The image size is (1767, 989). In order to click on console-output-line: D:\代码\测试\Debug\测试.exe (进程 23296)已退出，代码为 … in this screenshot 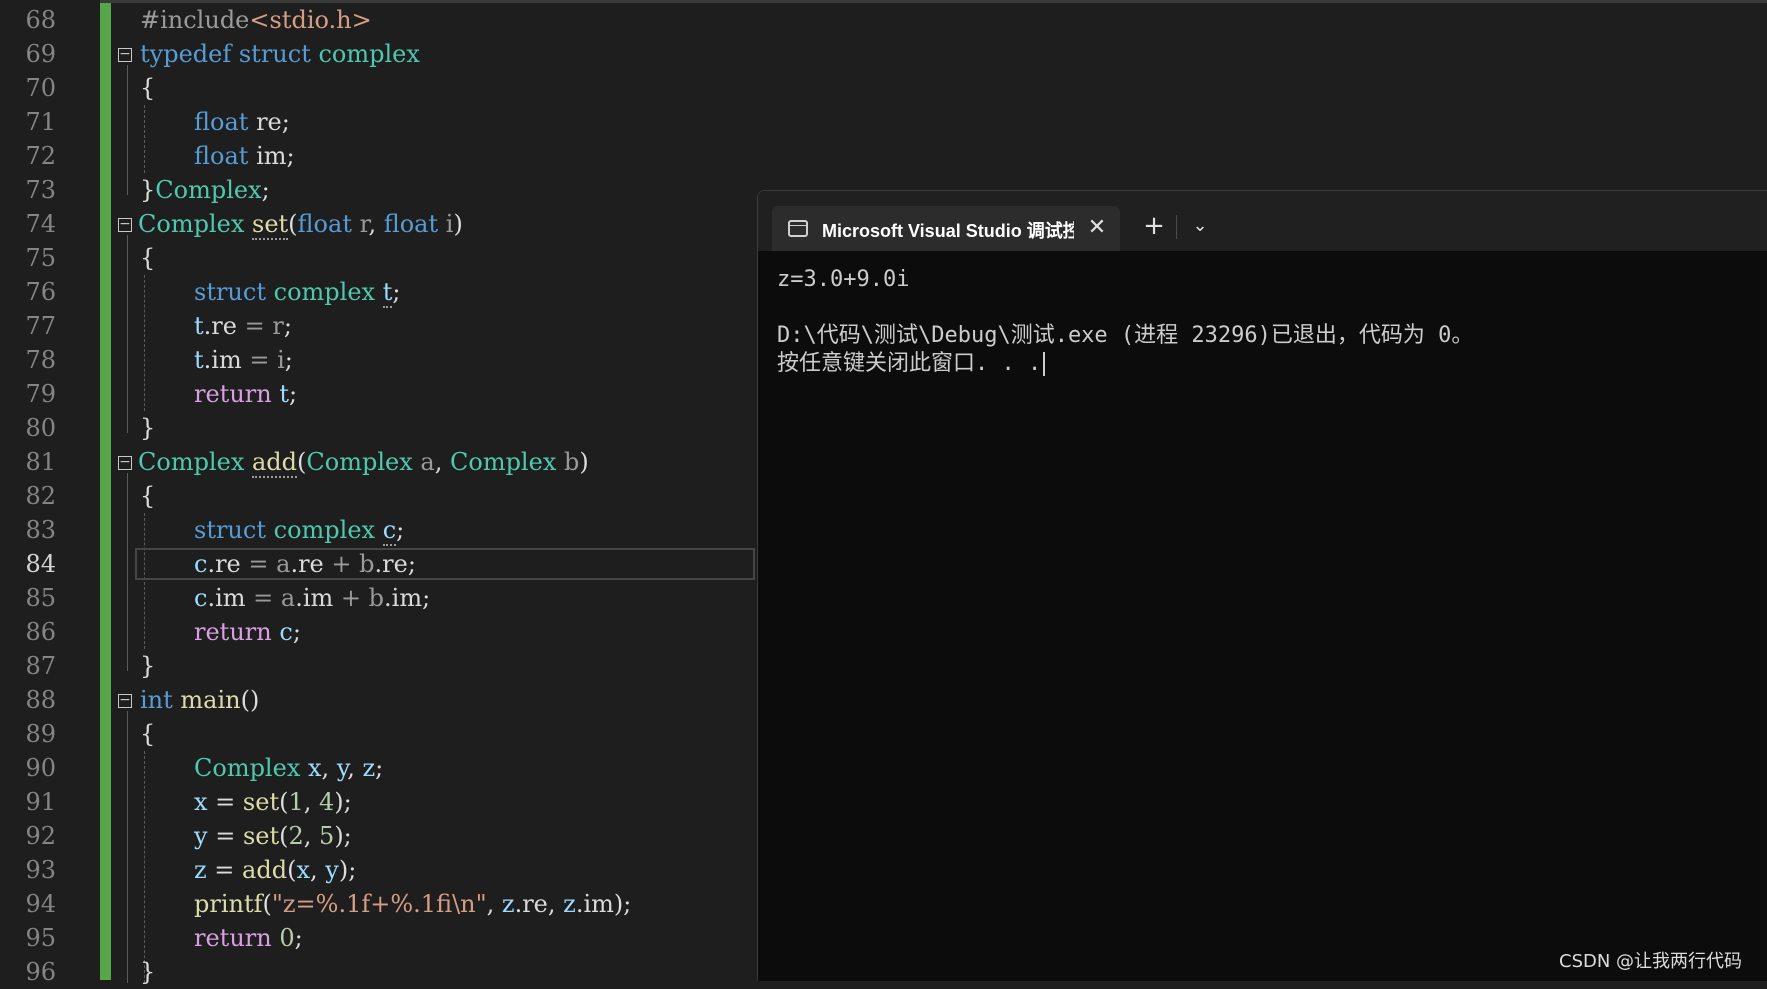, I will do `click(1125, 335)`.